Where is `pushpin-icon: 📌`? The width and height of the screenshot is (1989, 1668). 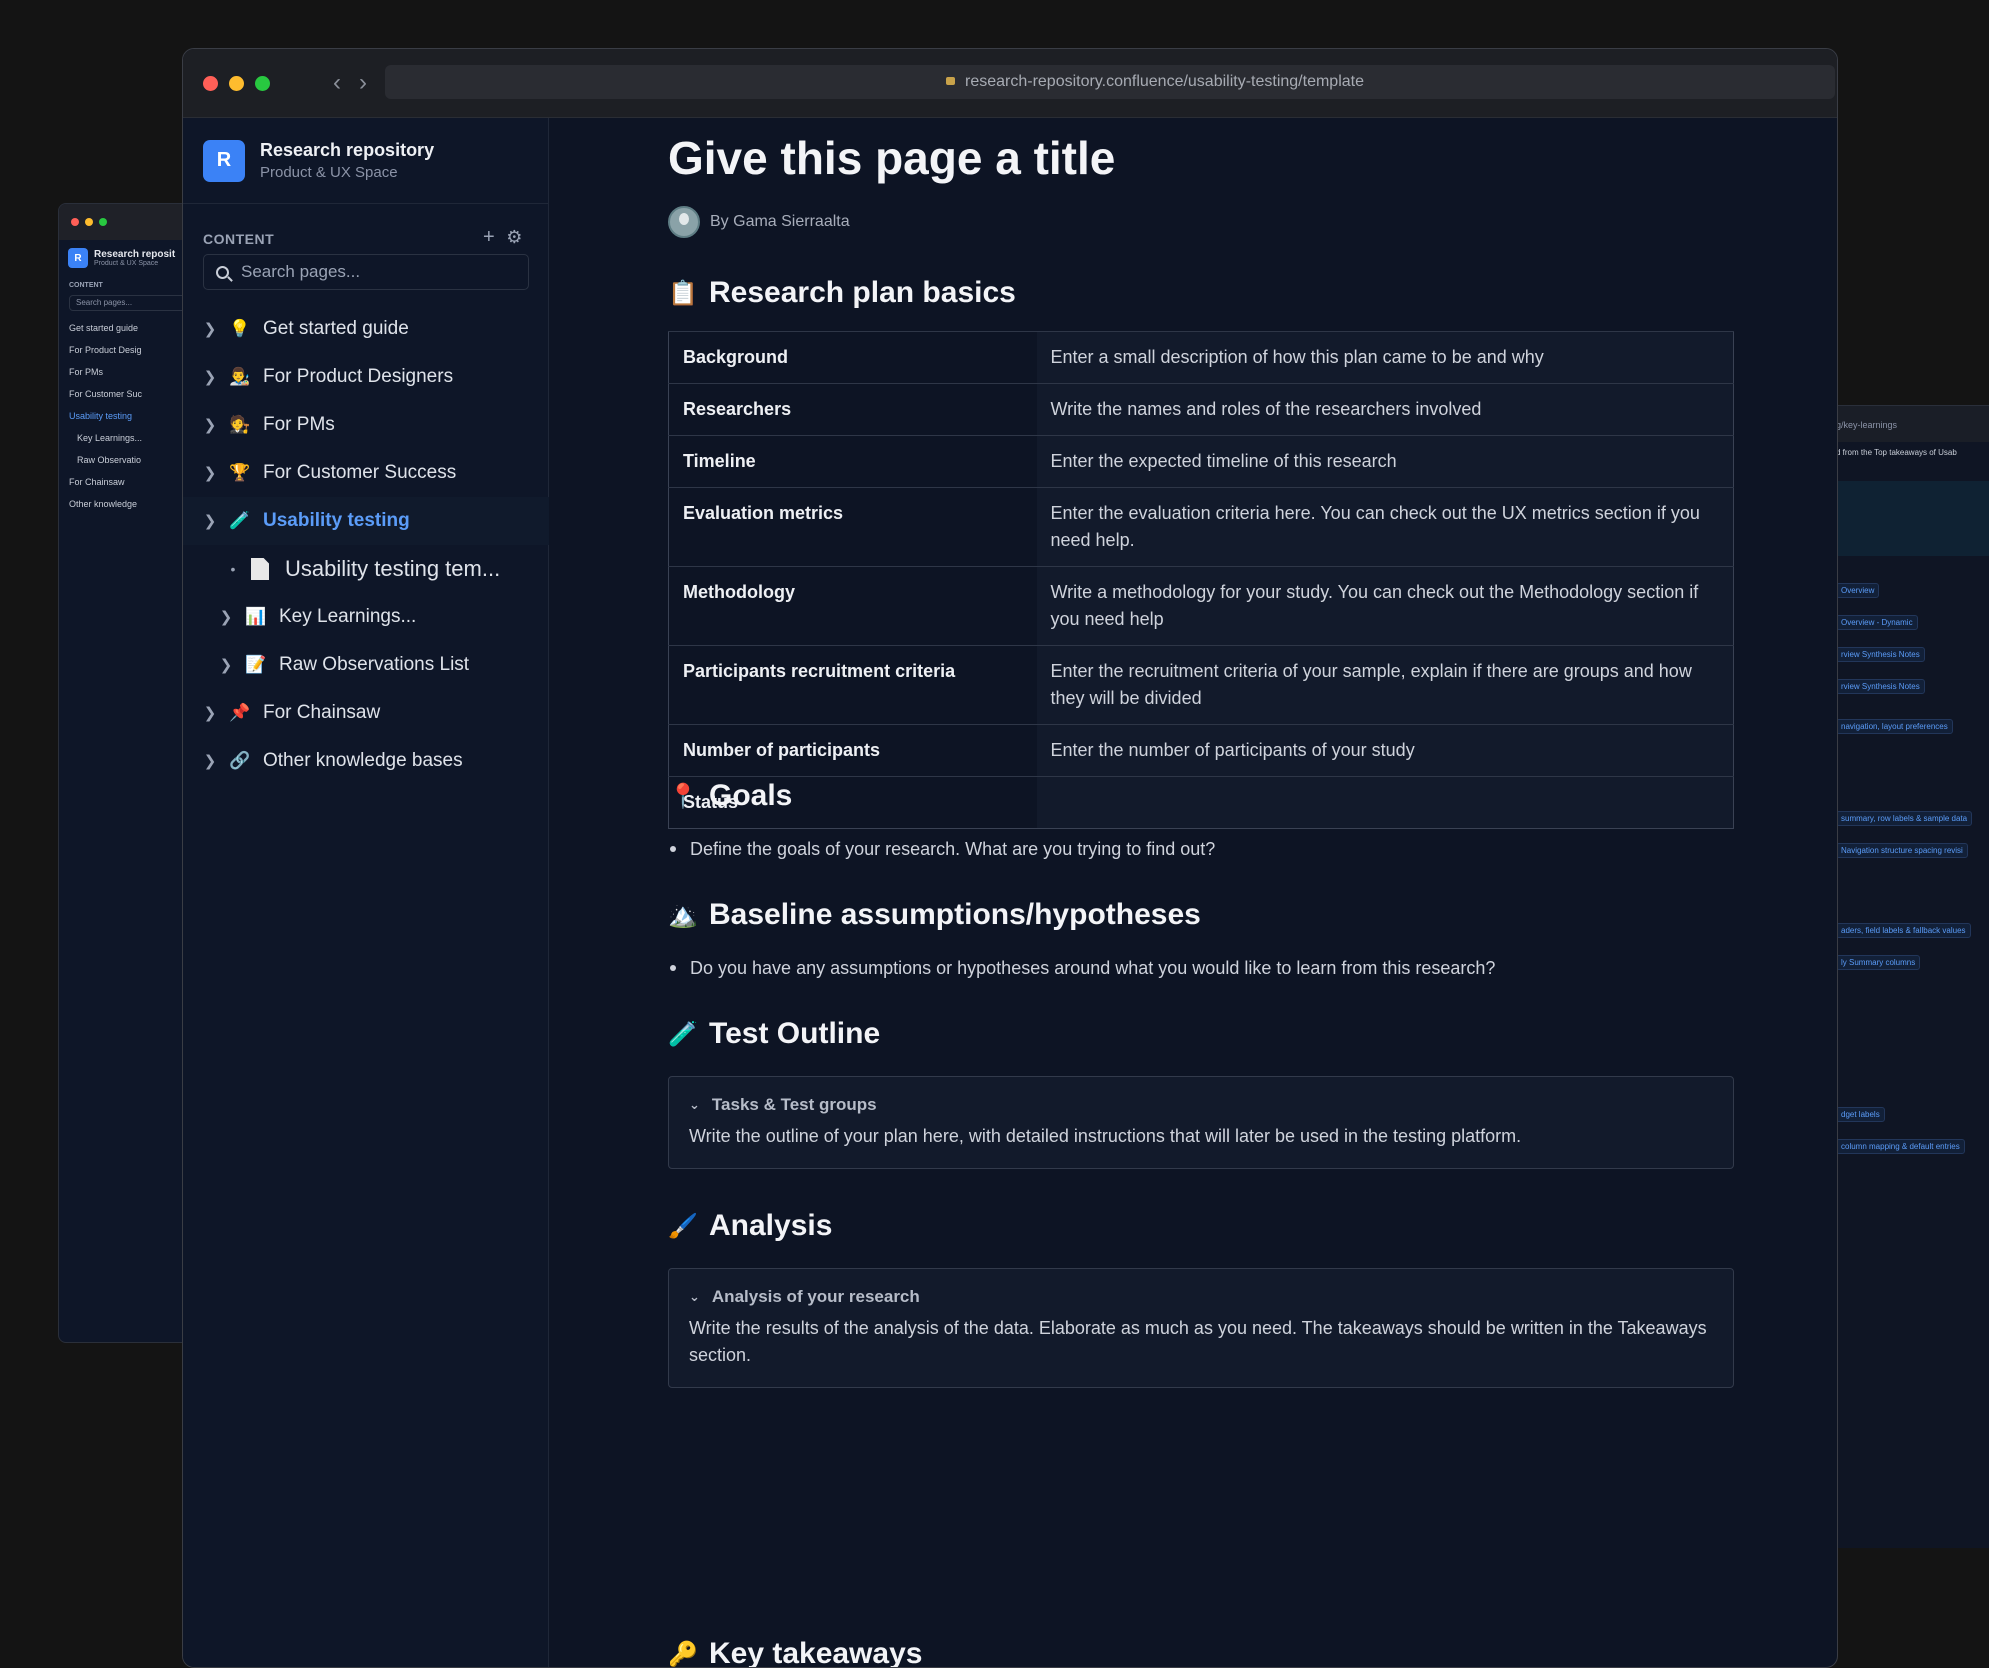 pushpin-icon: 📌 is located at coordinates (240, 713).